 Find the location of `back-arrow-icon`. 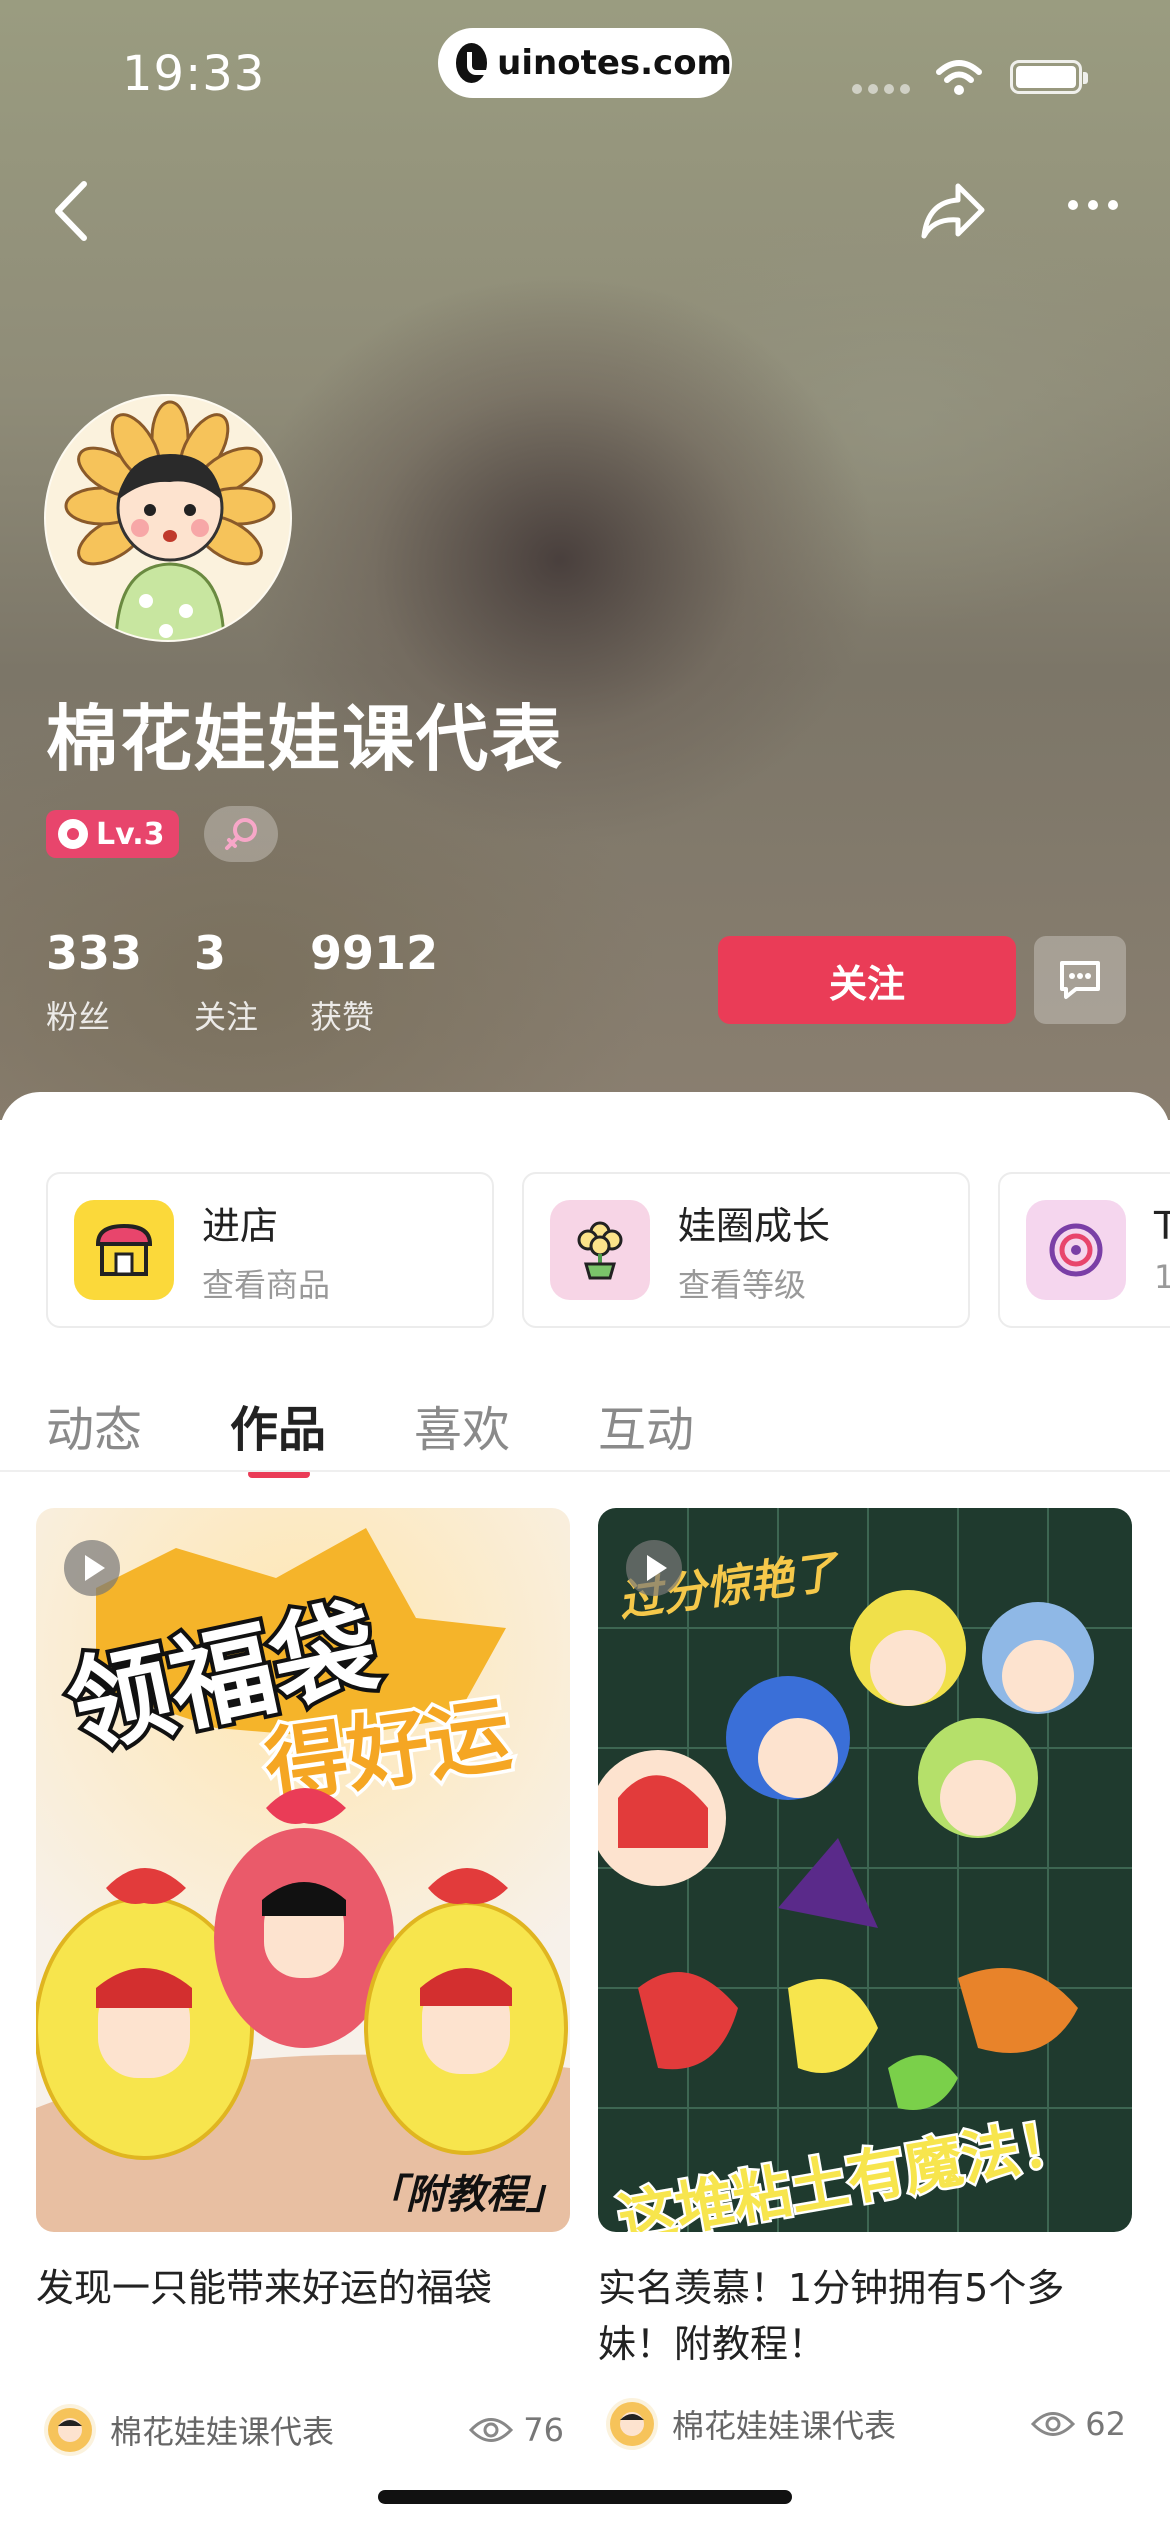

back-arrow-icon is located at coordinates (71, 211).